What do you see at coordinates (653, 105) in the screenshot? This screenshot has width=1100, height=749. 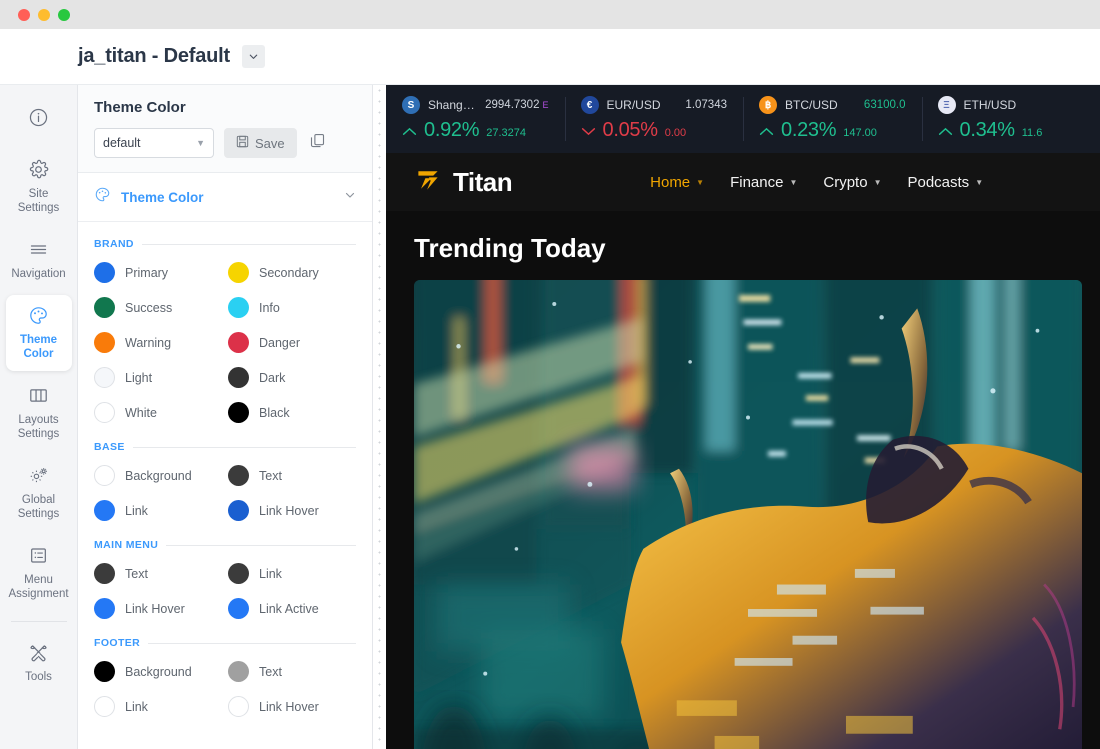 I see `ticker-item-header: € EUR/USD 1.07343` at bounding box center [653, 105].